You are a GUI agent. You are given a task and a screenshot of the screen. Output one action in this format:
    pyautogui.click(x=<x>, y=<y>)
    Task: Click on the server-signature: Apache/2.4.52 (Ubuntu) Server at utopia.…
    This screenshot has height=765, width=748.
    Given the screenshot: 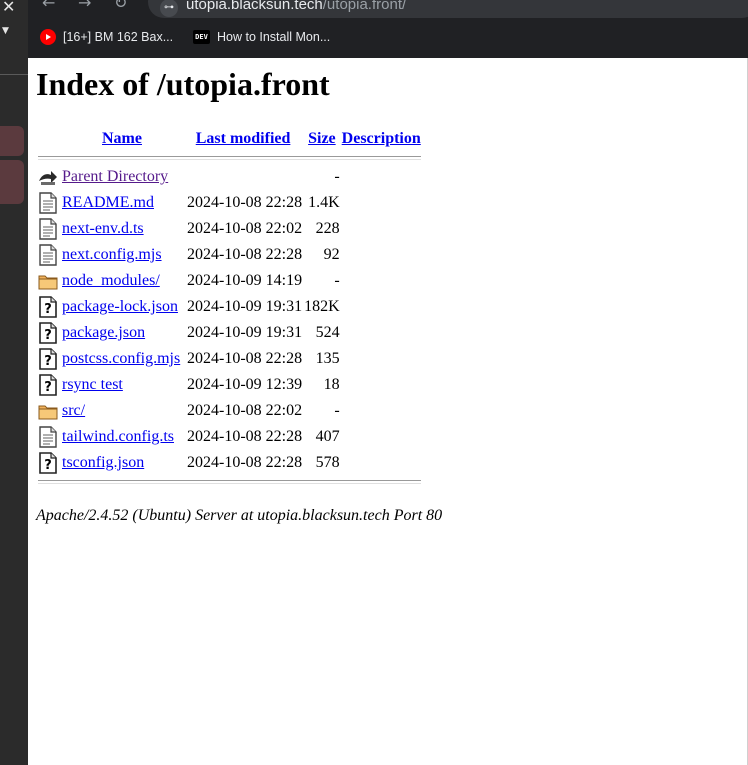 What is the action you would take?
    pyautogui.click(x=239, y=515)
    